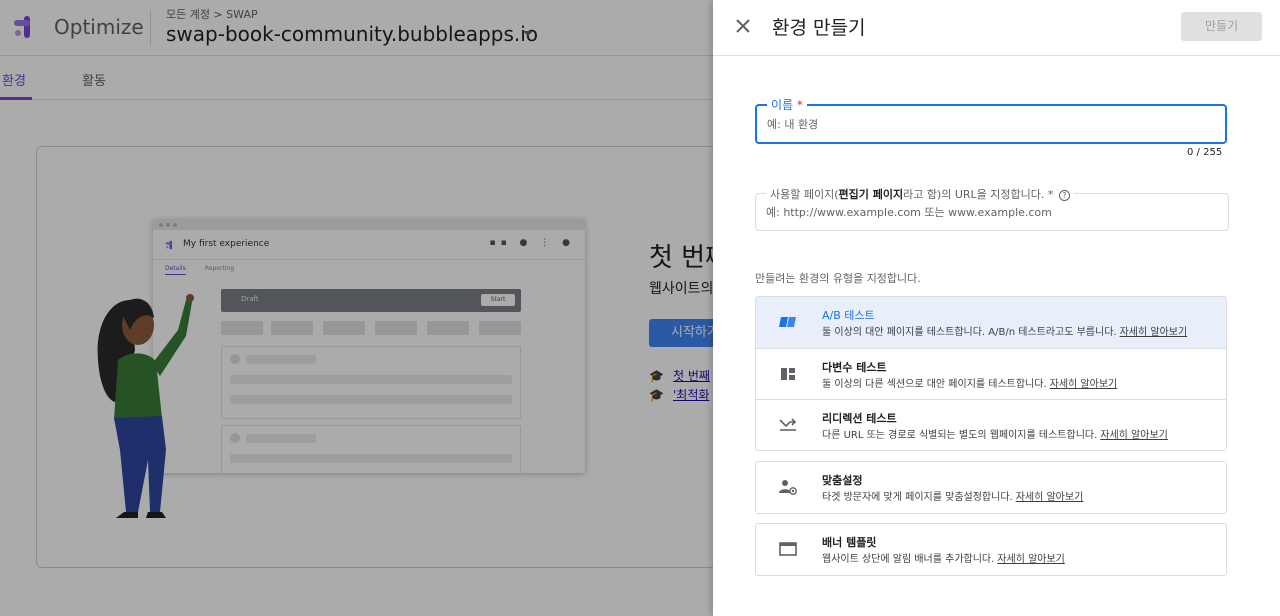 This screenshot has width=1280, height=616. I want to click on name-input, so click(987, 124).